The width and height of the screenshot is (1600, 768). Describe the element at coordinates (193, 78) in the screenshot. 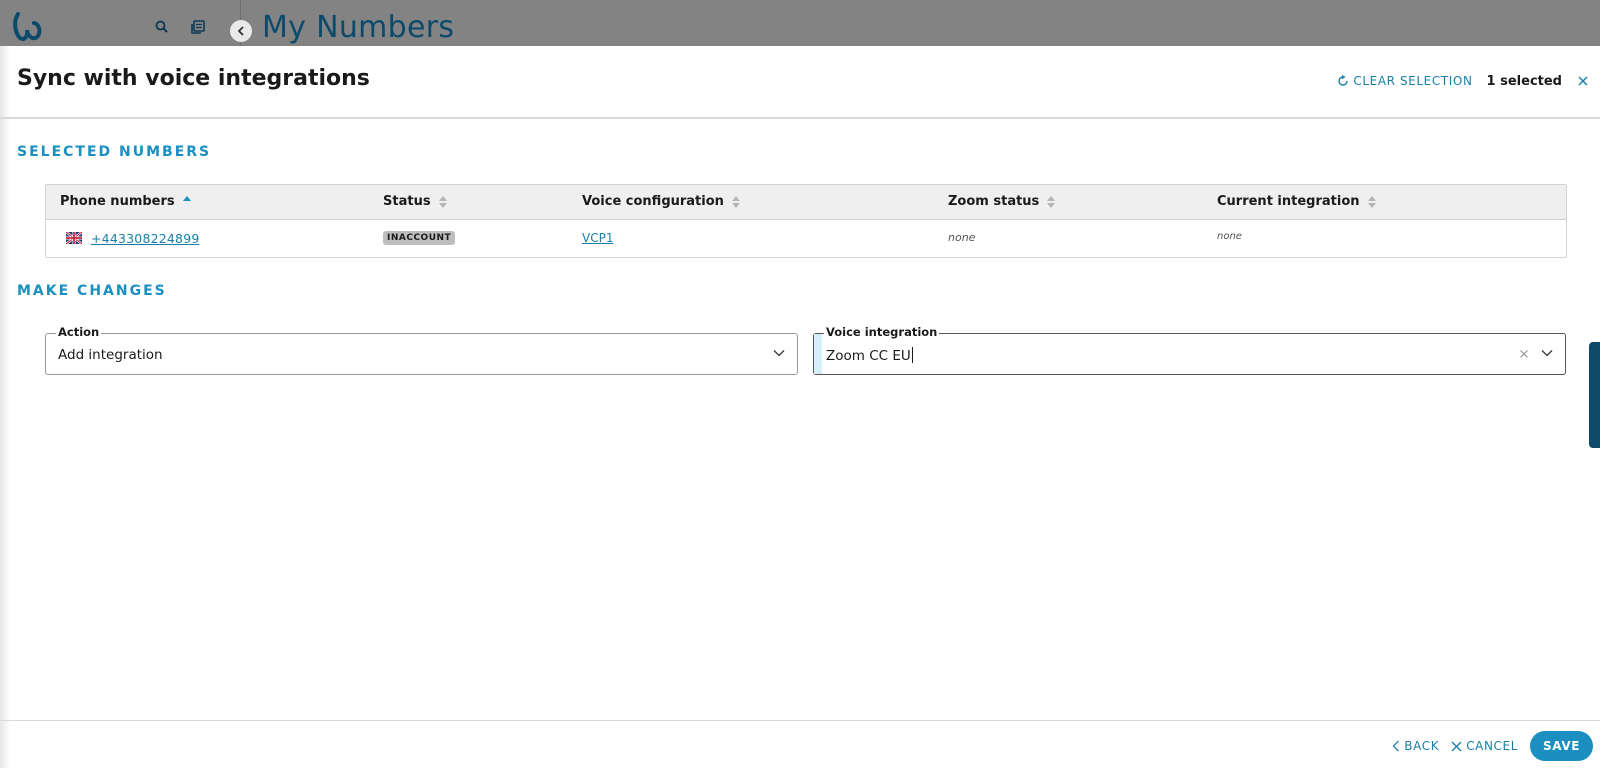

I see `panel-title: Sync with voice integrations` at that location.